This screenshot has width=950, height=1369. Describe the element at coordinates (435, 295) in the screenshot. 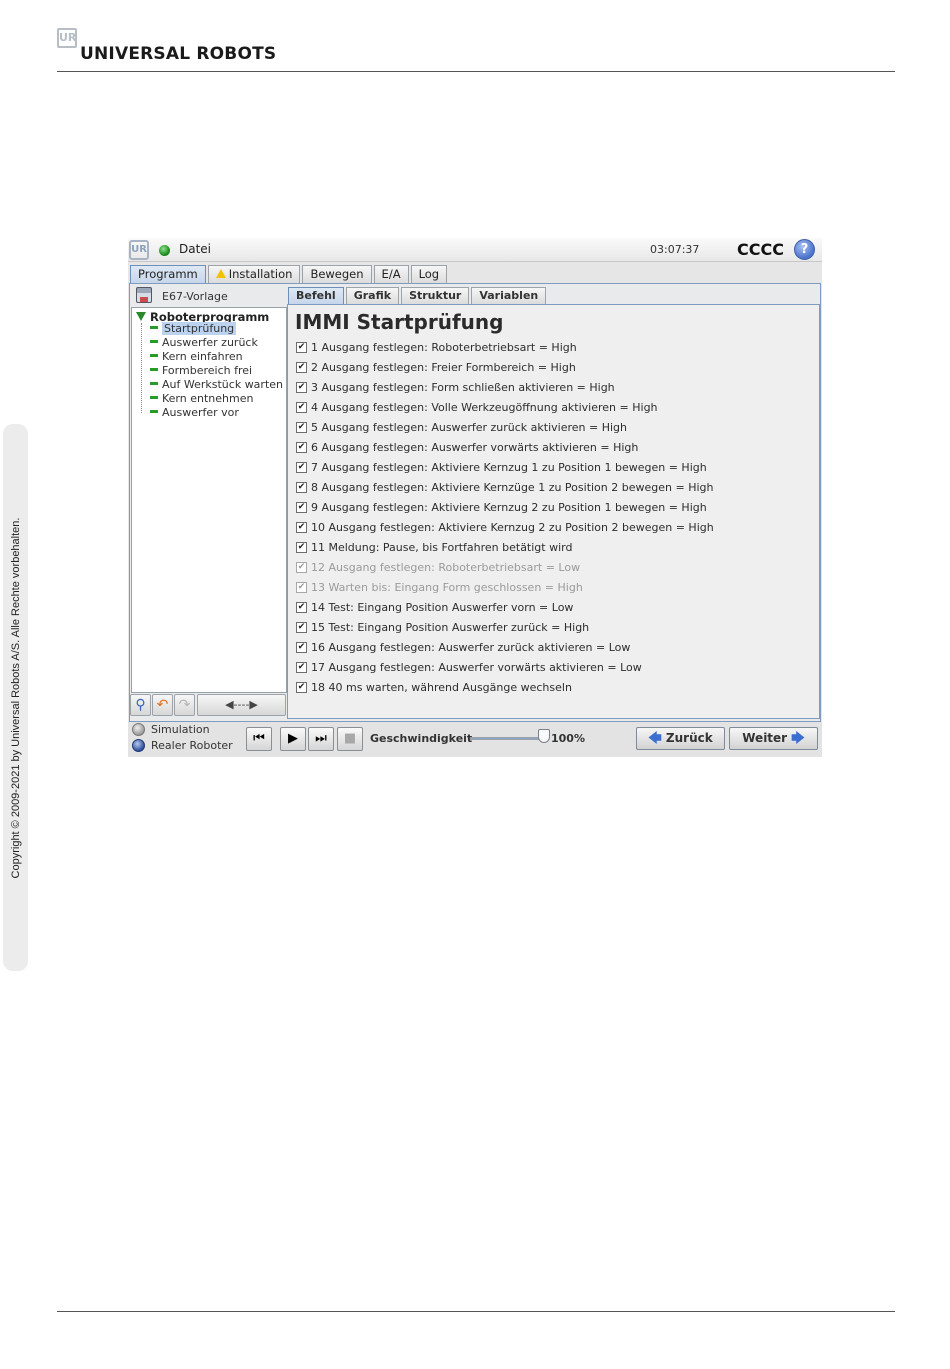

I see `tab-struktur: Struktur` at that location.